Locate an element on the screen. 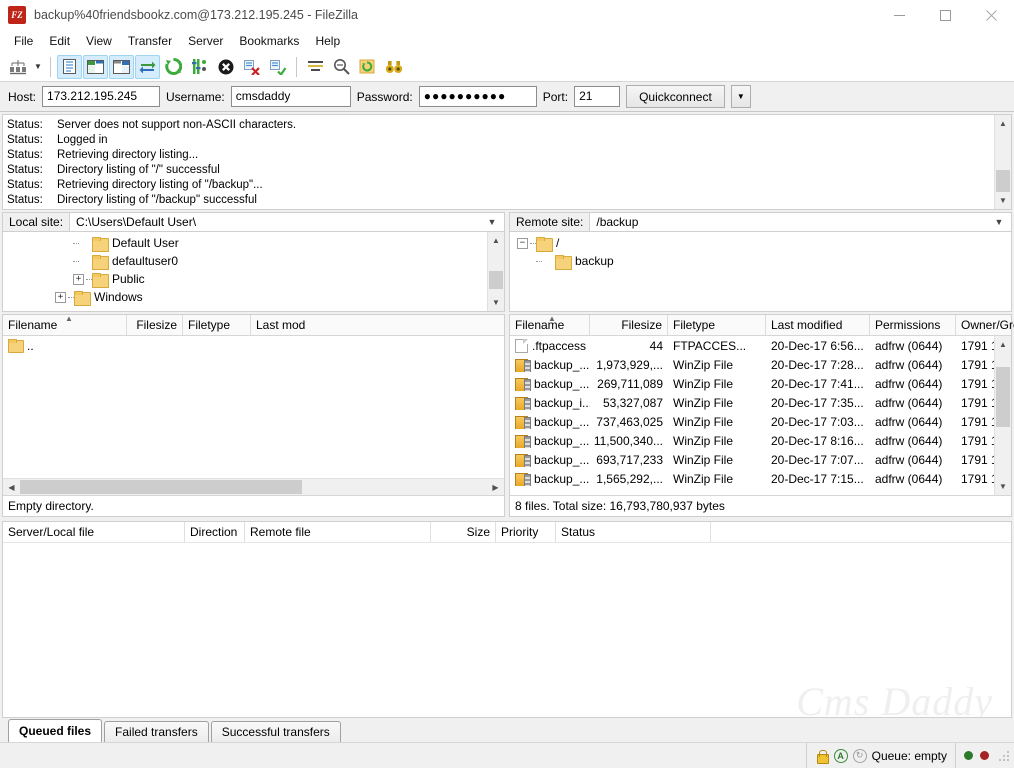 This screenshot has width=1014, height=768. local-tree-scrollbar: ▲ ▼ is located at coordinates (495, 271).